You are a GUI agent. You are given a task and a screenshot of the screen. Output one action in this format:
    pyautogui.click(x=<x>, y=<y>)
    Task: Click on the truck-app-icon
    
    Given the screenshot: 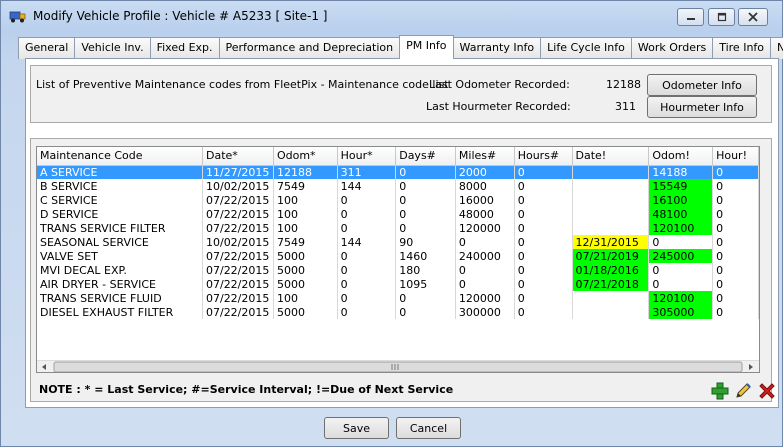 What is the action you would take?
    pyautogui.click(x=17, y=17)
    